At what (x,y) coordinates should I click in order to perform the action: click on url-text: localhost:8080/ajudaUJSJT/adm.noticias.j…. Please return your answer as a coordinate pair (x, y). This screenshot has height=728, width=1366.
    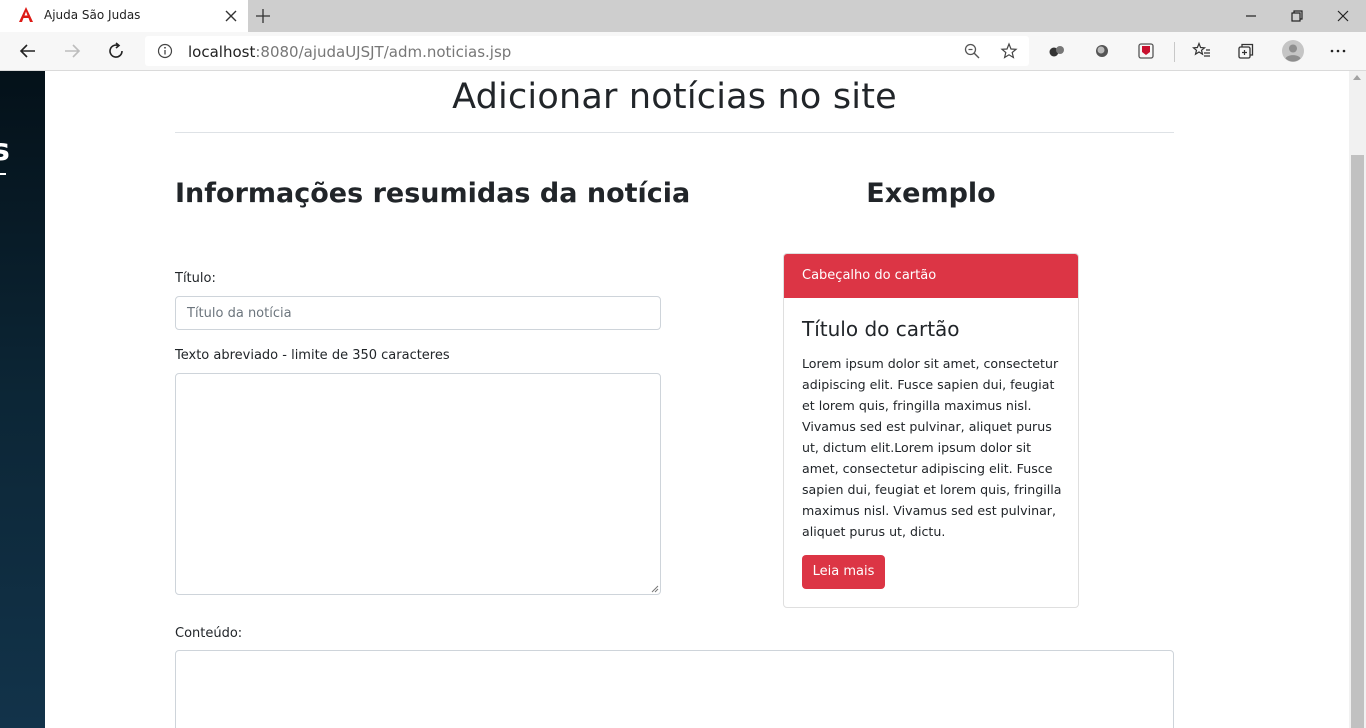
    Looking at the image, I should click on (349, 52).